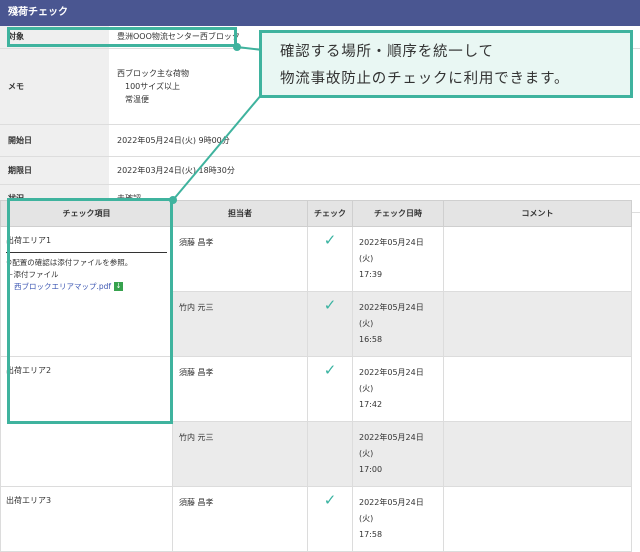 Image resolution: width=640 pixels, height=552 pixels. I want to click on due-label: 期限日, so click(54, 170).